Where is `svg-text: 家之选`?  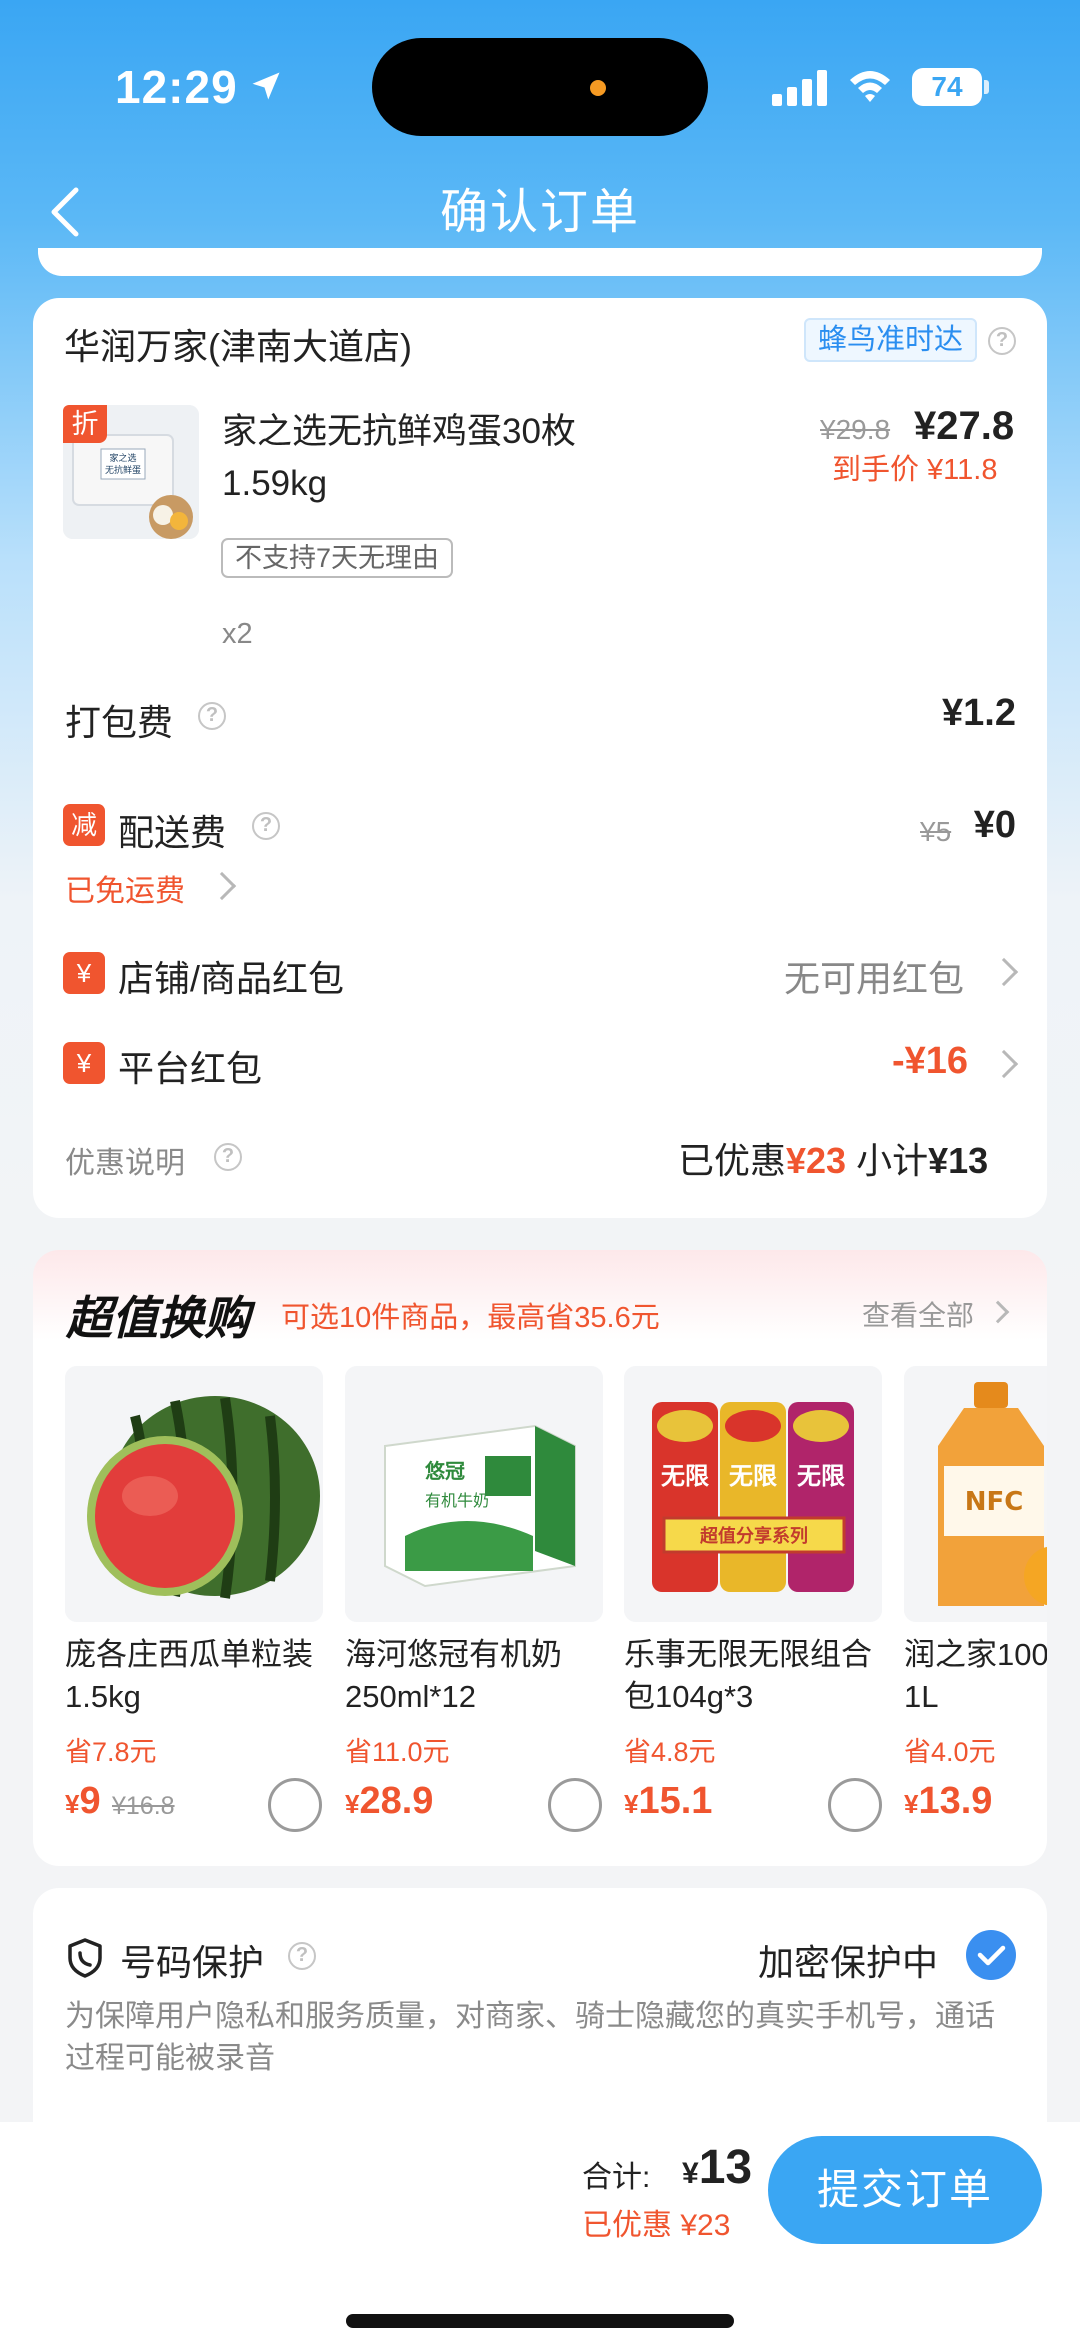 svg-text: 家之选 is located at coordinates (122, 458).